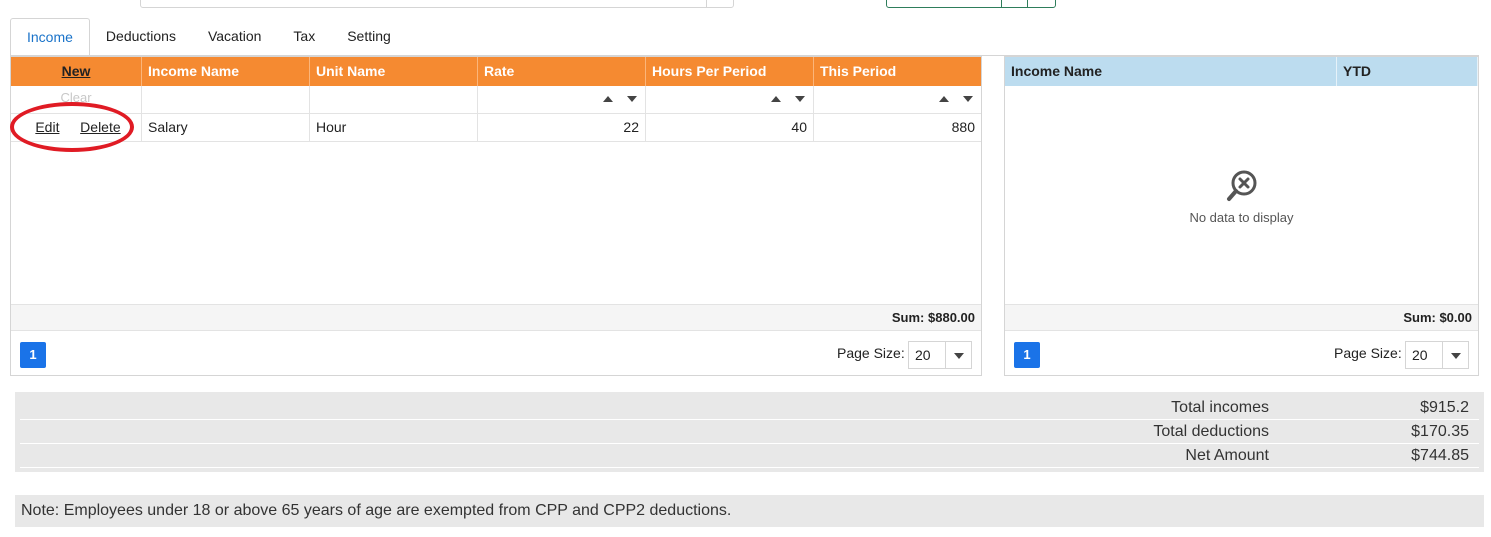 Image resolution: width=1491 pixels, height=537 pixels. I want to click on command-column-header: New, so click(76, 71).